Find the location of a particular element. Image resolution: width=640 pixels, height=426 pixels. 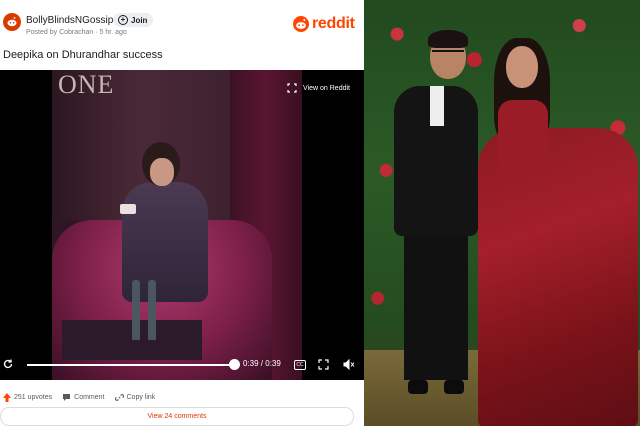

replay-icon is located at coordinates (8, 364).